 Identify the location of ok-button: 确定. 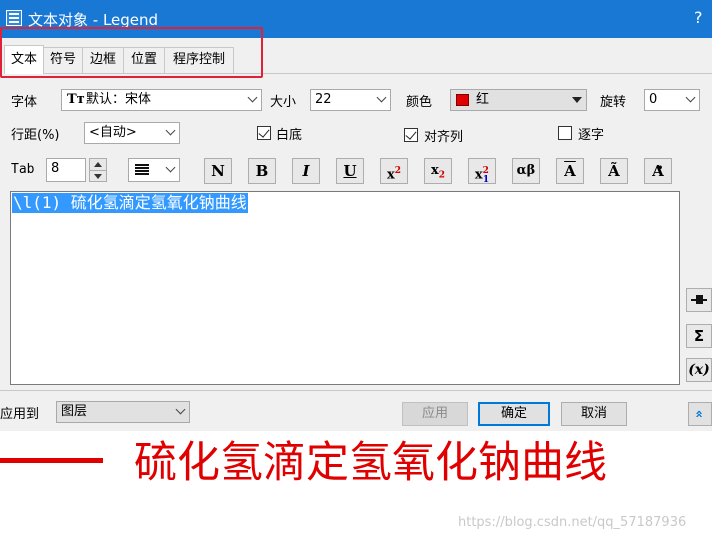
(514, 414).